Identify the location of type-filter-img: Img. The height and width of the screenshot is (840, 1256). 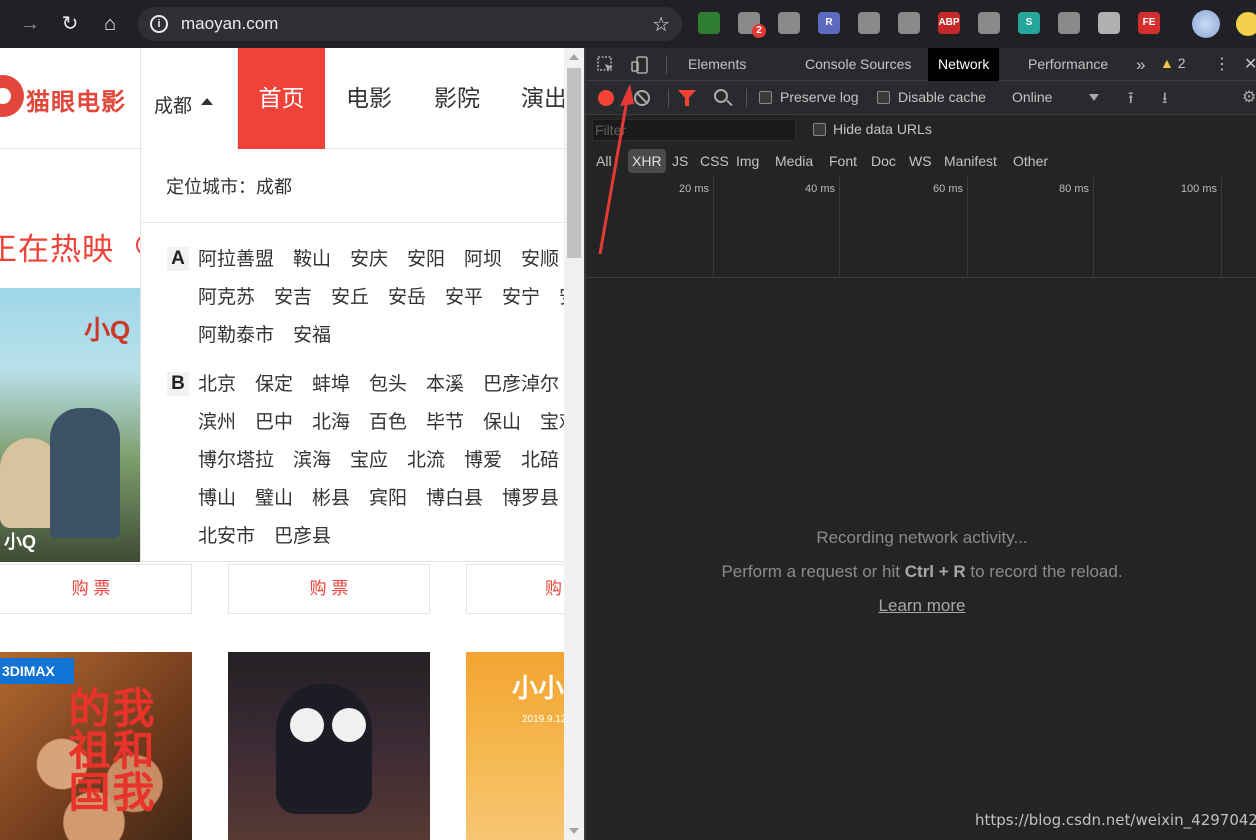
(747, 161).